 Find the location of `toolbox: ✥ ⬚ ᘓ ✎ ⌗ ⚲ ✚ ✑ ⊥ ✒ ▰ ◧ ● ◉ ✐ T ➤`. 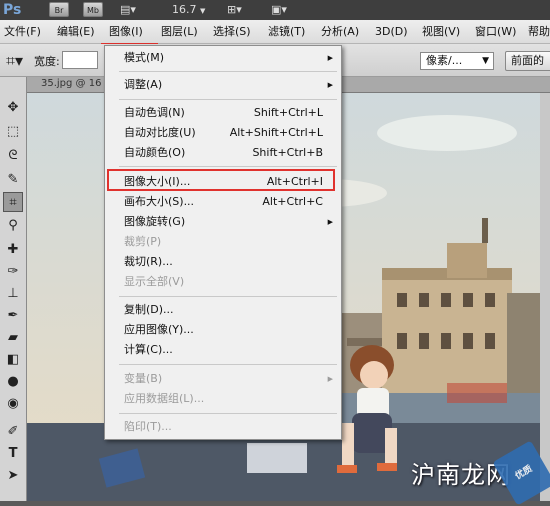

toolbox: ✥ ⬚ ᘓ ✎ ⌗ ⚲ ✚ ✑ ⊥ ✒ ▰ ◧ ● ◉ ✐ T ➤ is located at coordinates (13, 289).